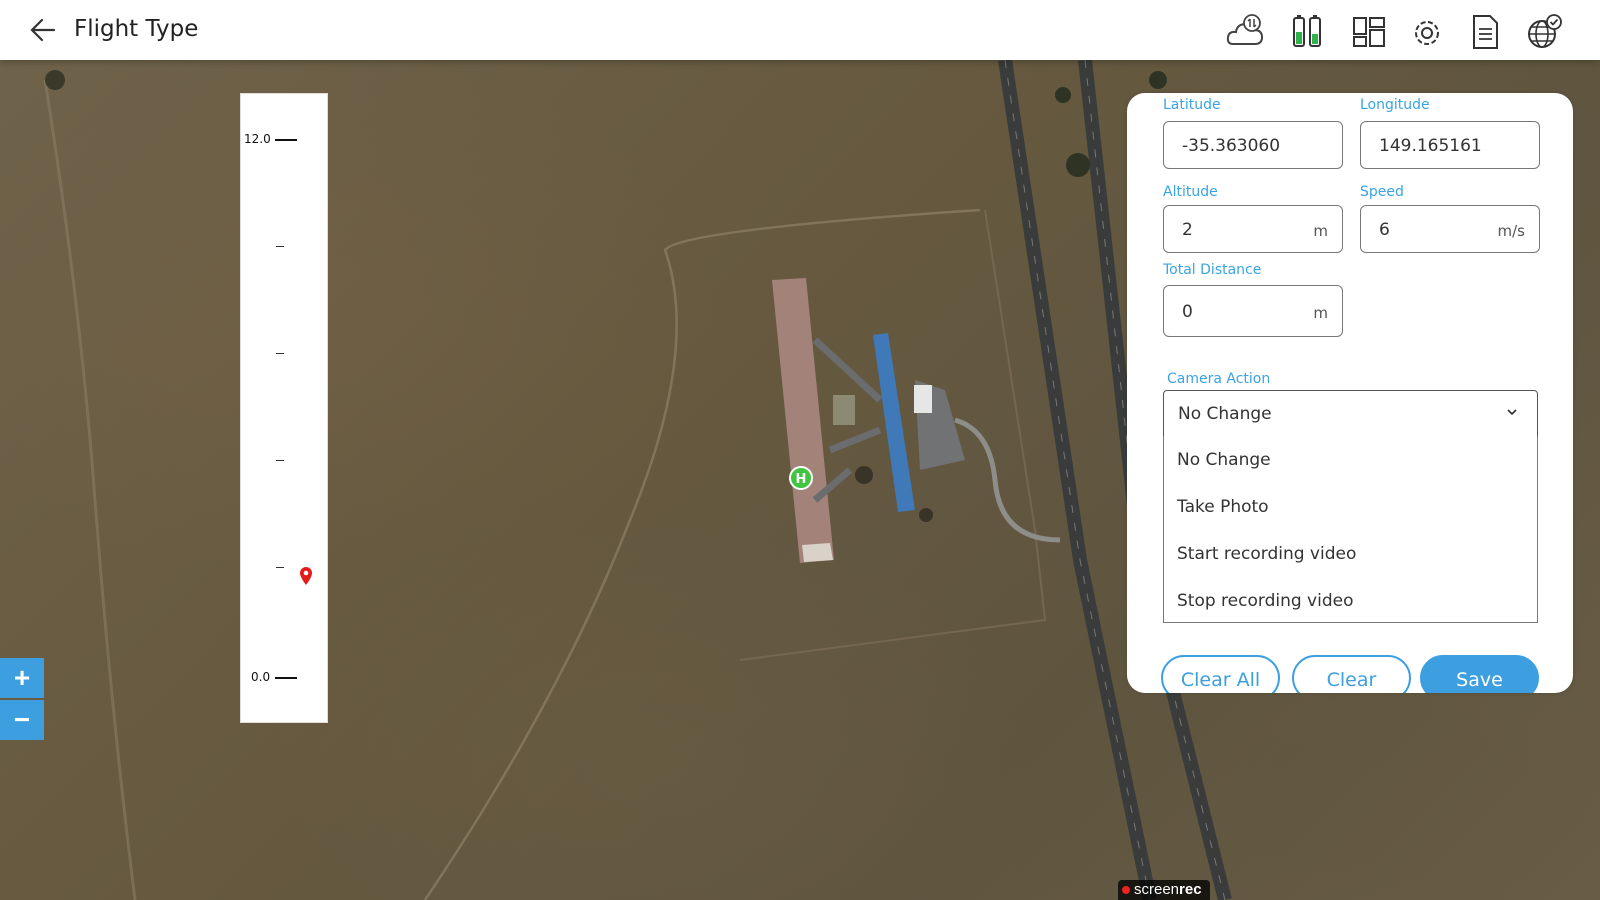  What do you see at coordinates (1187, 312) in the screenshot?
I see `total-distance-value: 0` at bounding box center [1187, 312].